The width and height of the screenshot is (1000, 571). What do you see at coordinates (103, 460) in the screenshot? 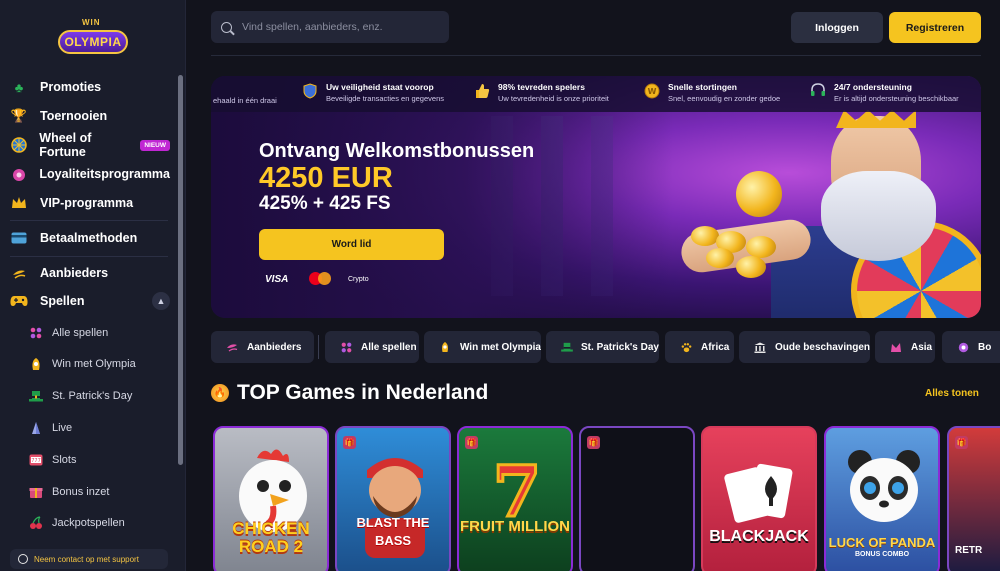
I see `sidebar-subitem-slots: 777 Slots` at bounding box center [103, 460].